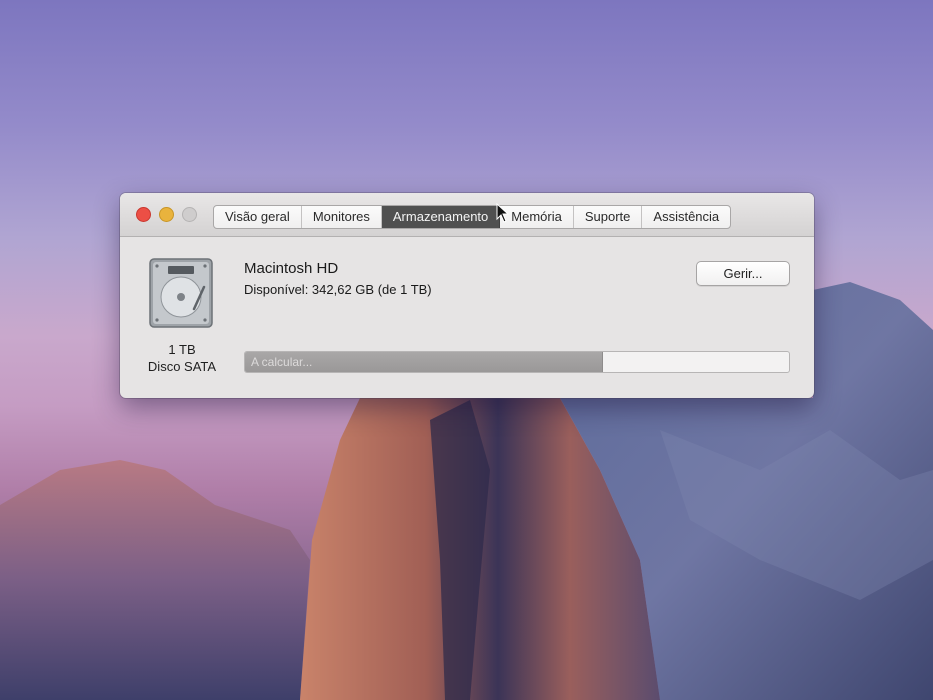  Describe the element at coordinates (182, 349) in the screenshot. I see `drive-capacity: 1 TB` at that location.